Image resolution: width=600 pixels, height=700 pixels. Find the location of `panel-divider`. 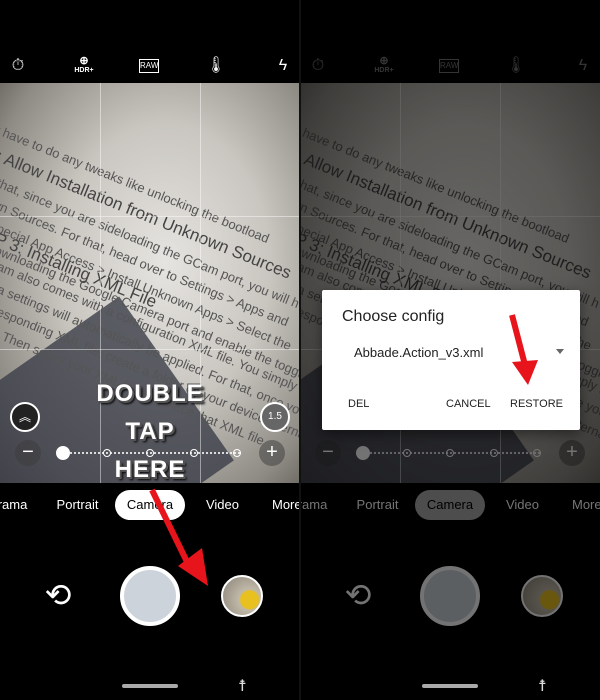

panel-divider is located at coordinates (300, 350).